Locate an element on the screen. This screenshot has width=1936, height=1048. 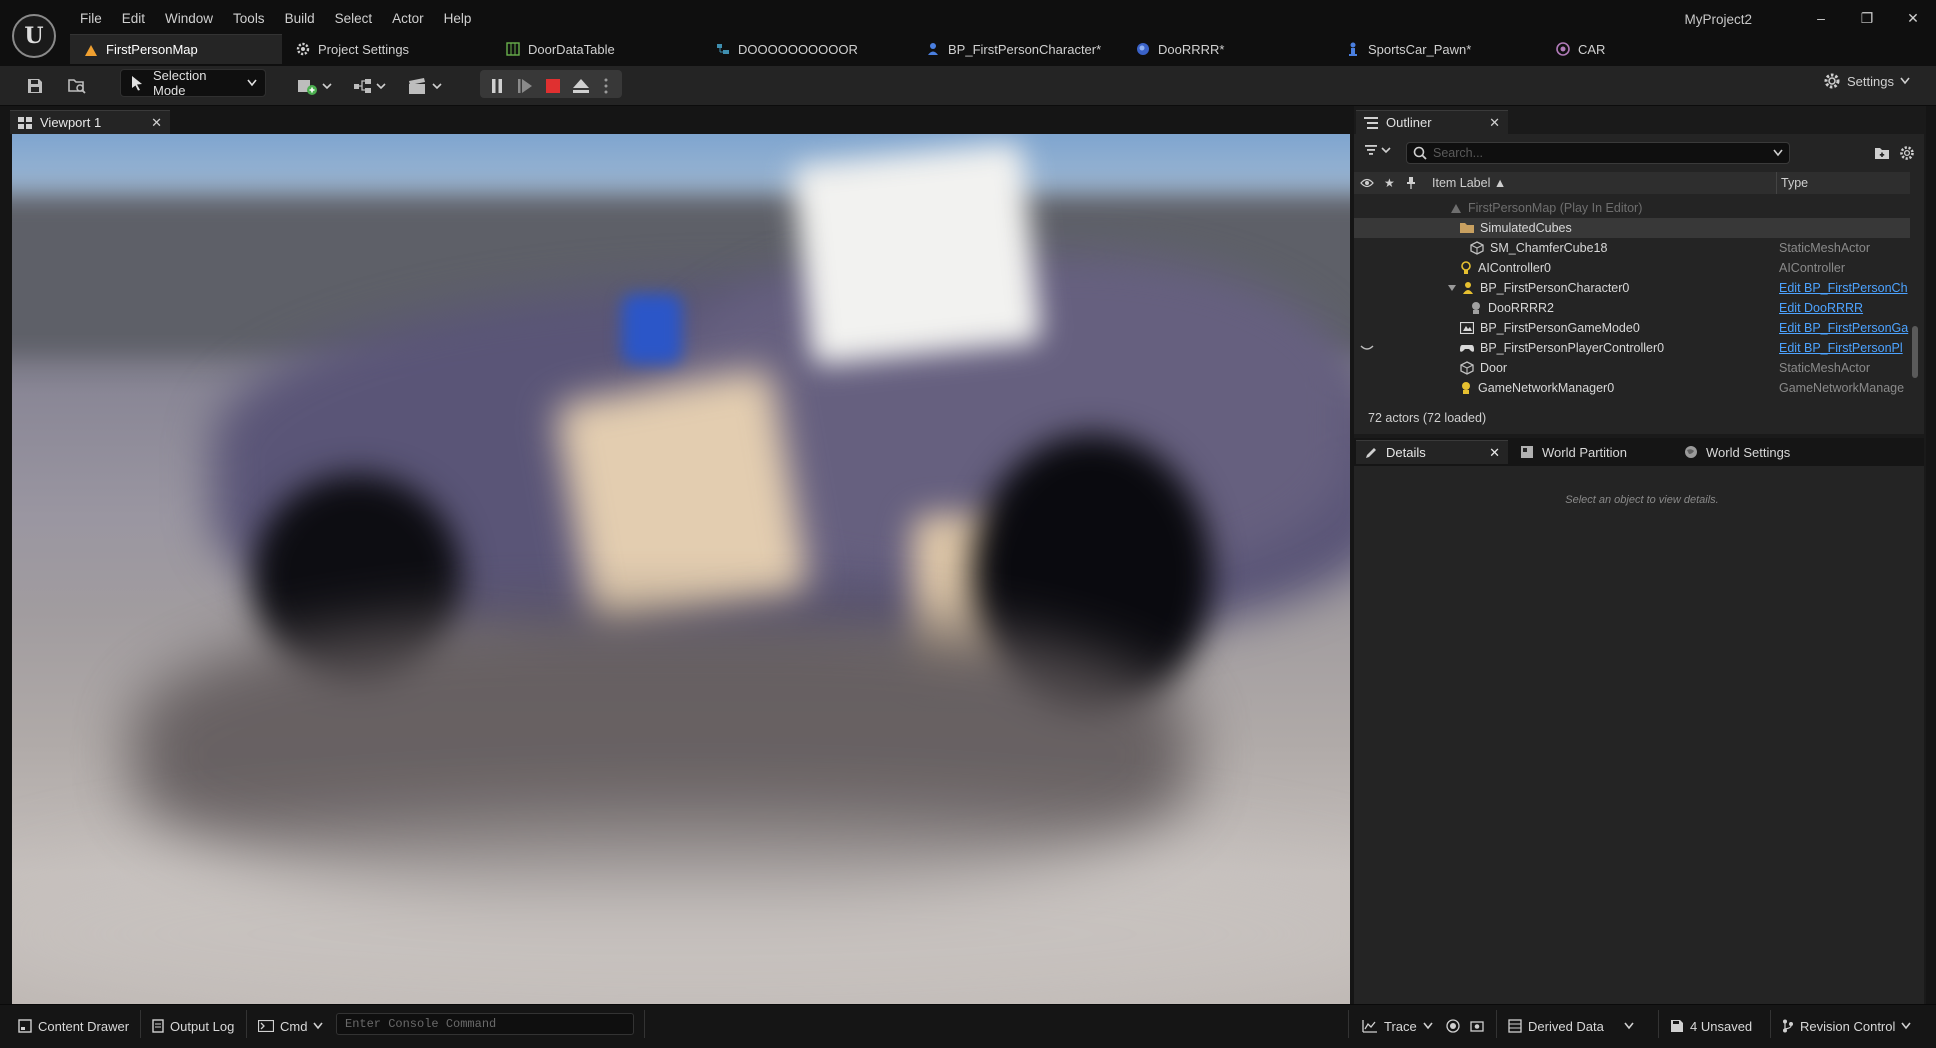
maximize-button: ❐ is located at coordinates (1867, 18).